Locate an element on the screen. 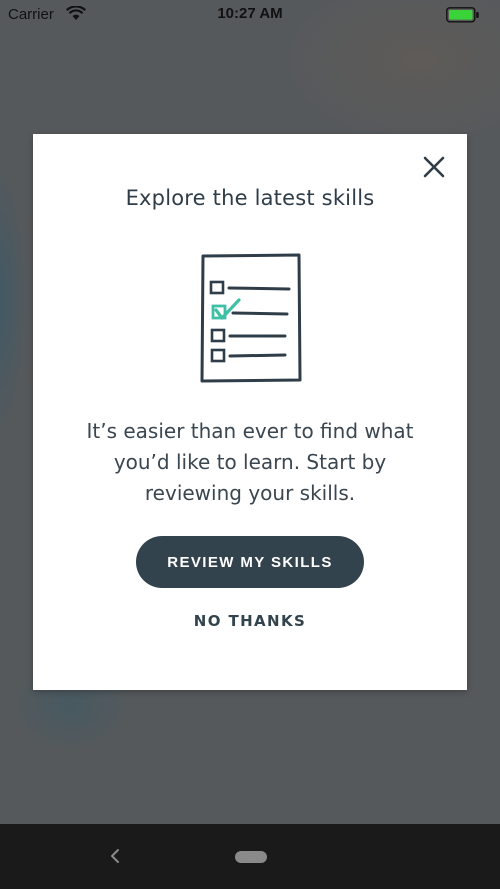 The height and width of the screenshot is (889, 500). status-bar: Carrier 10:27 AM is located at coordinates (250, 15).